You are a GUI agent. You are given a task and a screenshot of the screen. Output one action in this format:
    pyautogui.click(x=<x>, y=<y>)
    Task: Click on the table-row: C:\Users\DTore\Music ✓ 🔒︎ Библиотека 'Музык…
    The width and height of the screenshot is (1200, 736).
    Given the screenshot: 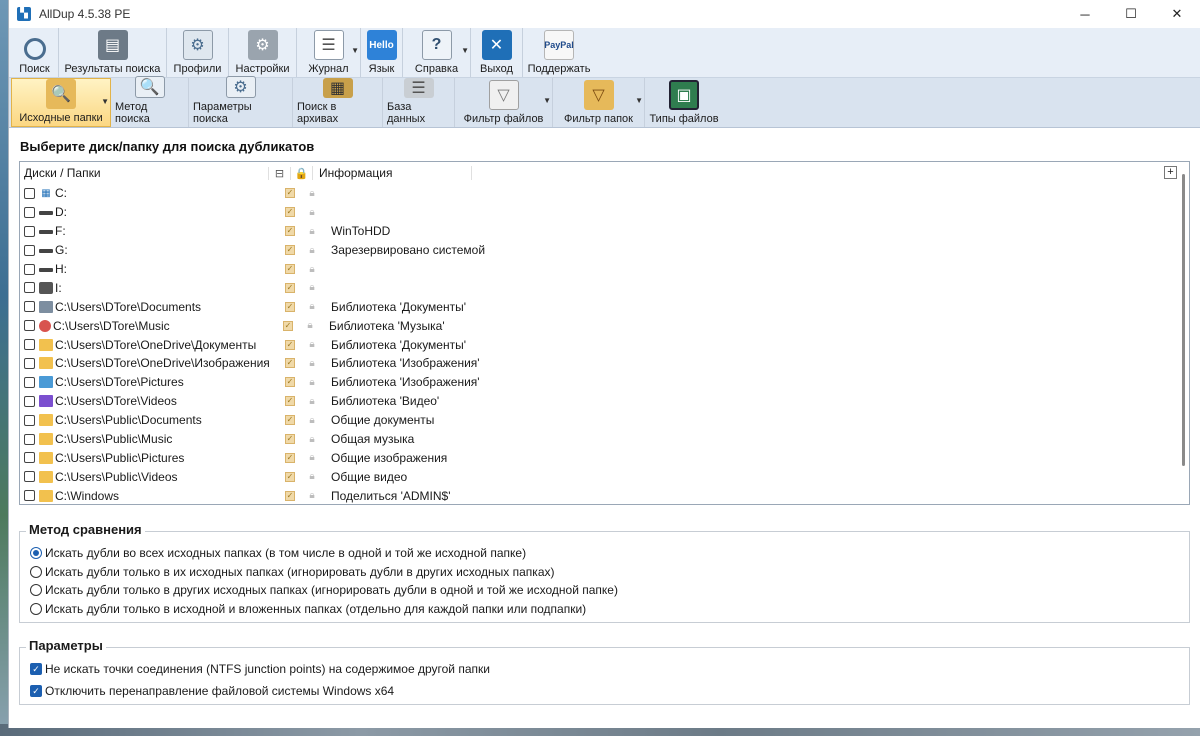 What is the action you would take?
    pyautogui.click(x=604, y=325)
    